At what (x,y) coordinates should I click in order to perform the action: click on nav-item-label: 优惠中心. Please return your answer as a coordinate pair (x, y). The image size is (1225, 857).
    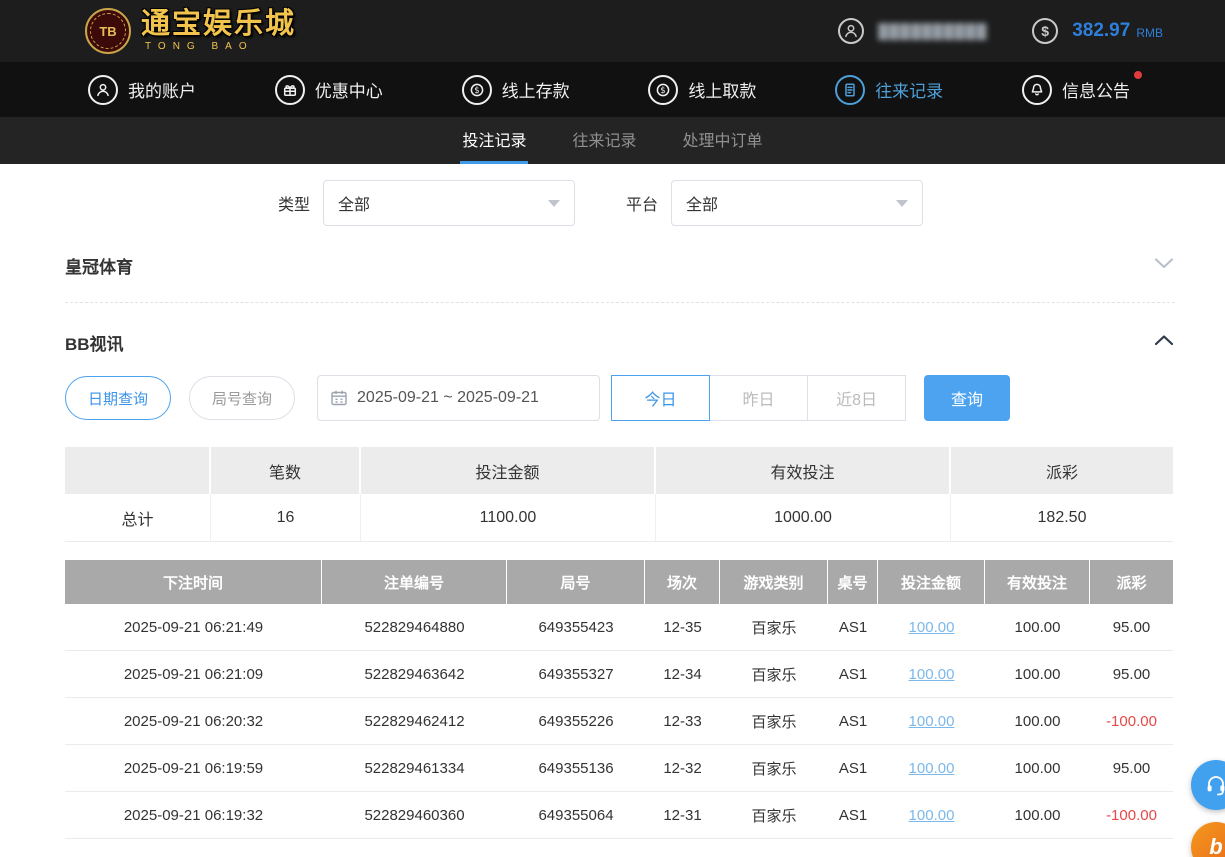
    Looking at the image, I should click on (348, 91).